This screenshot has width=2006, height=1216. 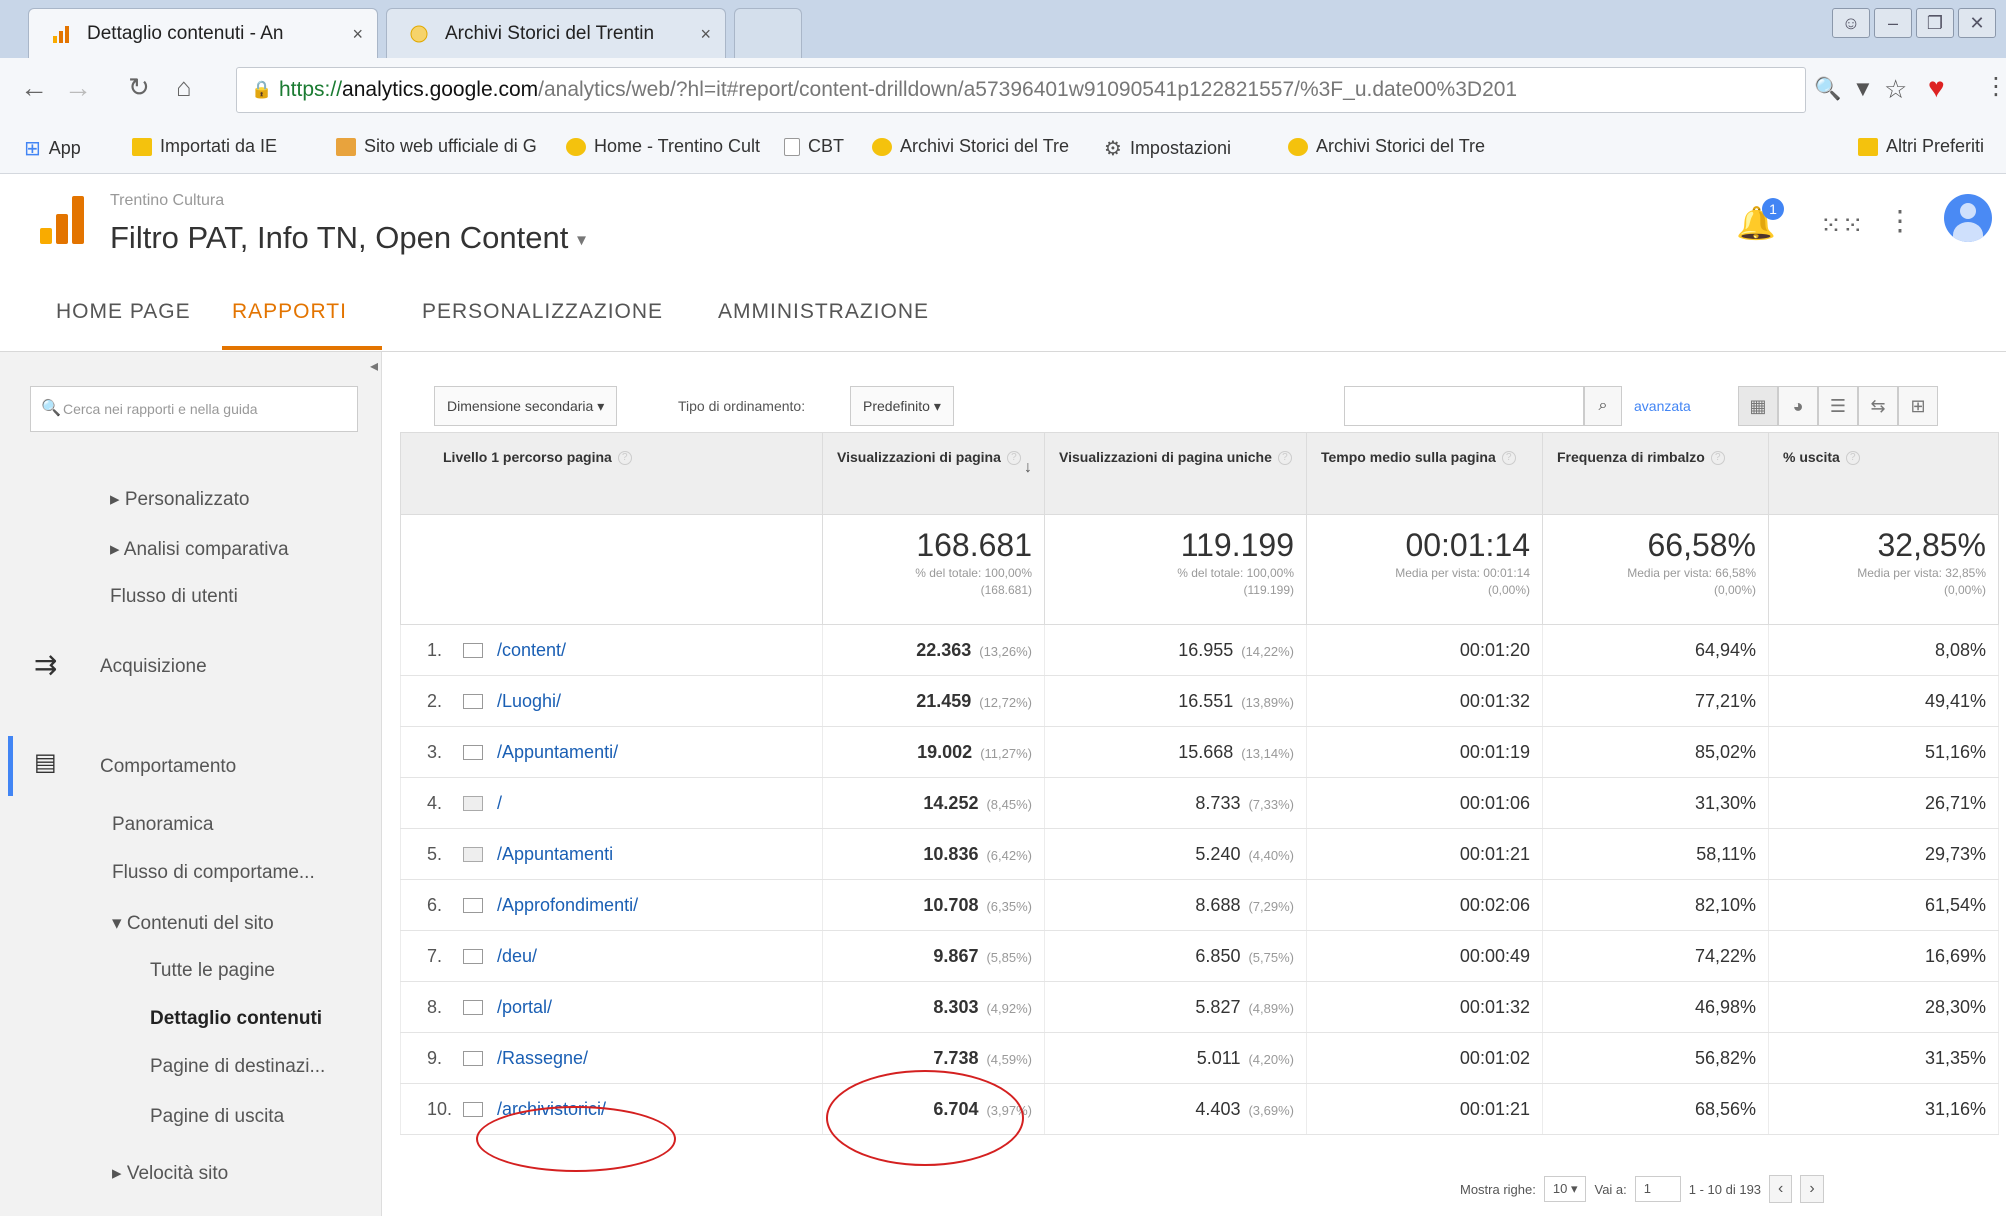 I want to click on bookmark-archivi-2: Archivi Storici del Tre, so click(x=1386, y=146).